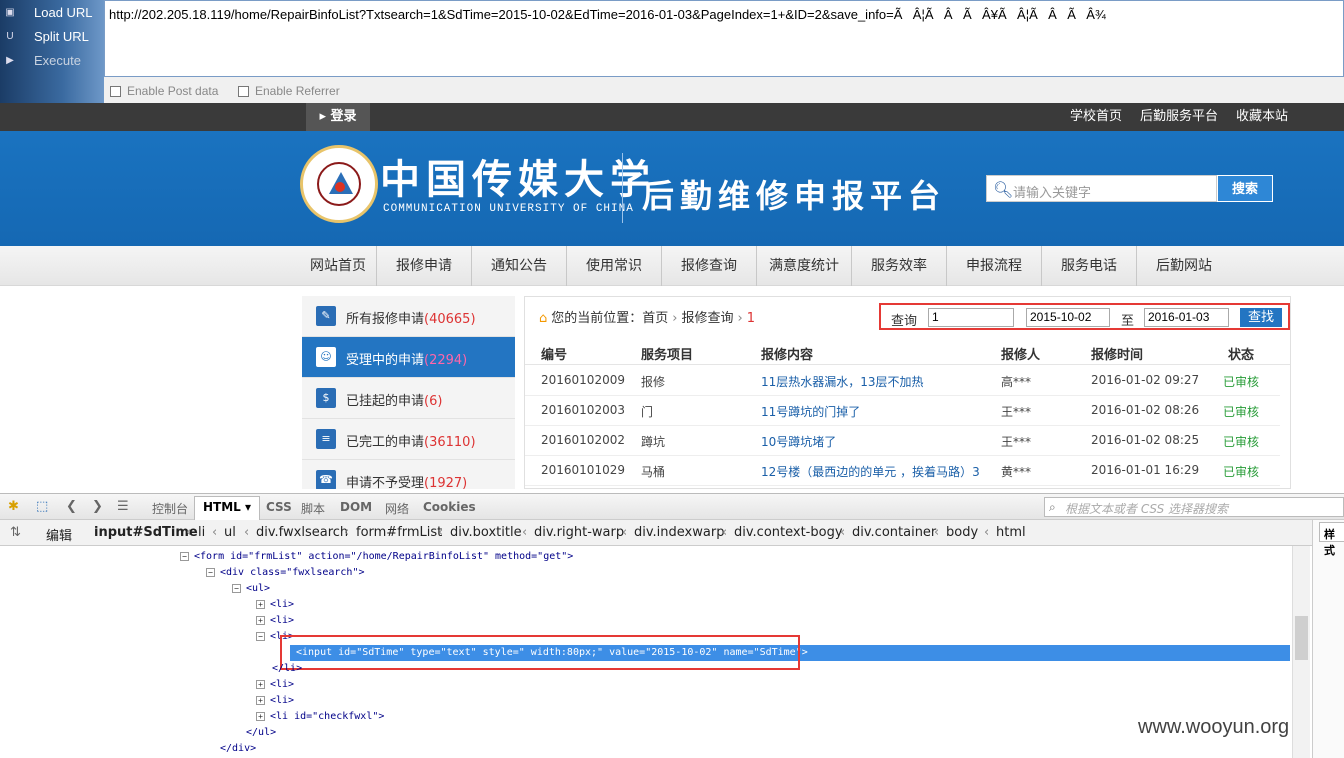 The width and height of the screenshot is (1344, 758). What do you see at coordinates (13, 506) in the screenshot?
I see `firebug-bug-icon: ✱` at bounding box center [13, 506].